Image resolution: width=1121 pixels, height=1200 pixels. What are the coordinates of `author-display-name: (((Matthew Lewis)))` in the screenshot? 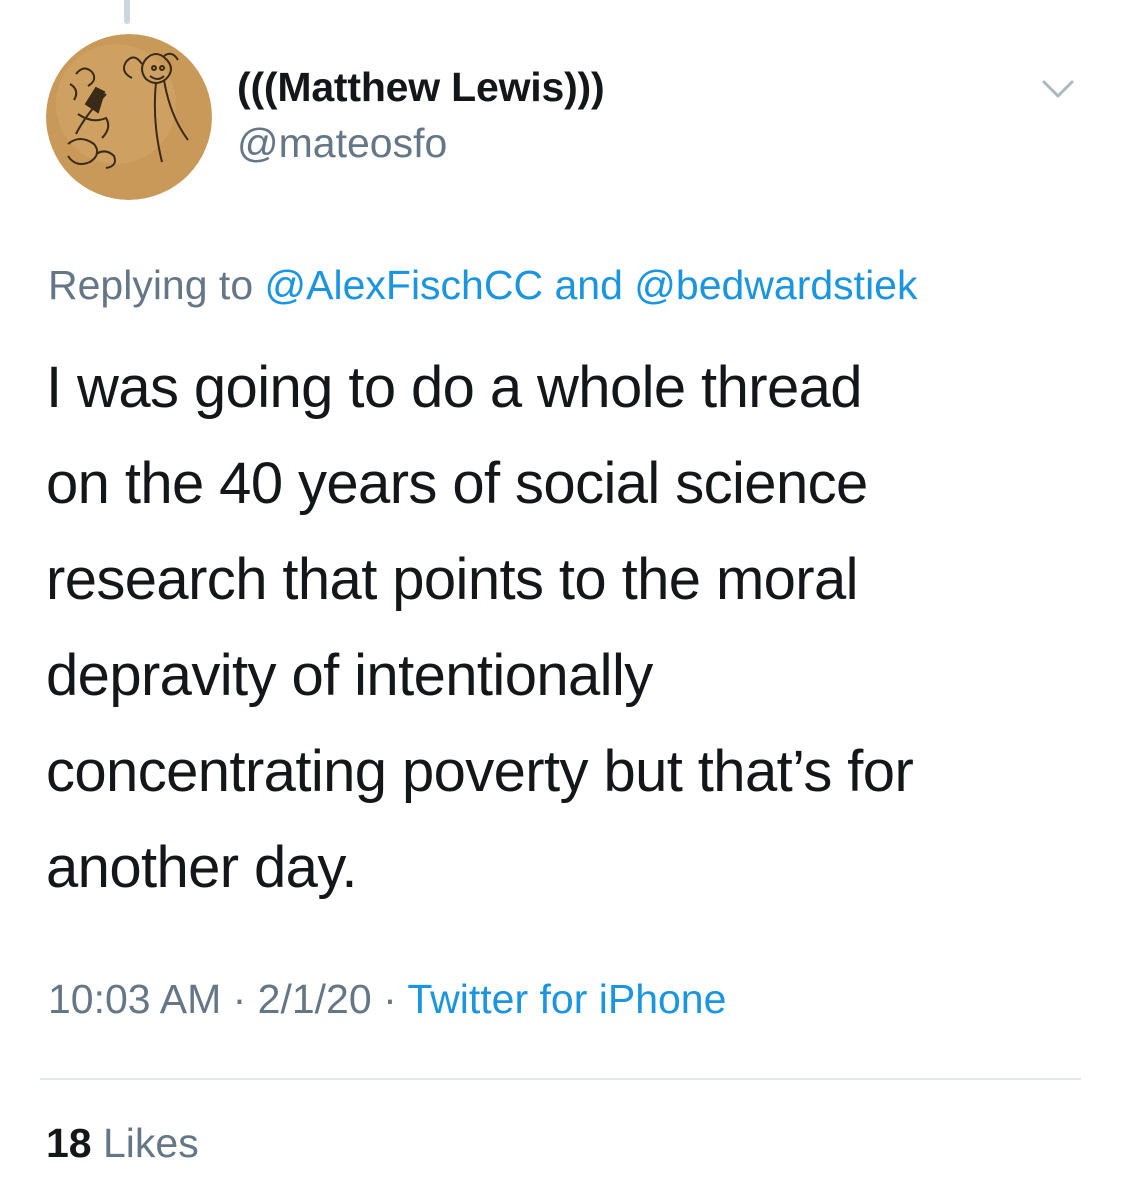 It's located at (421, 87).